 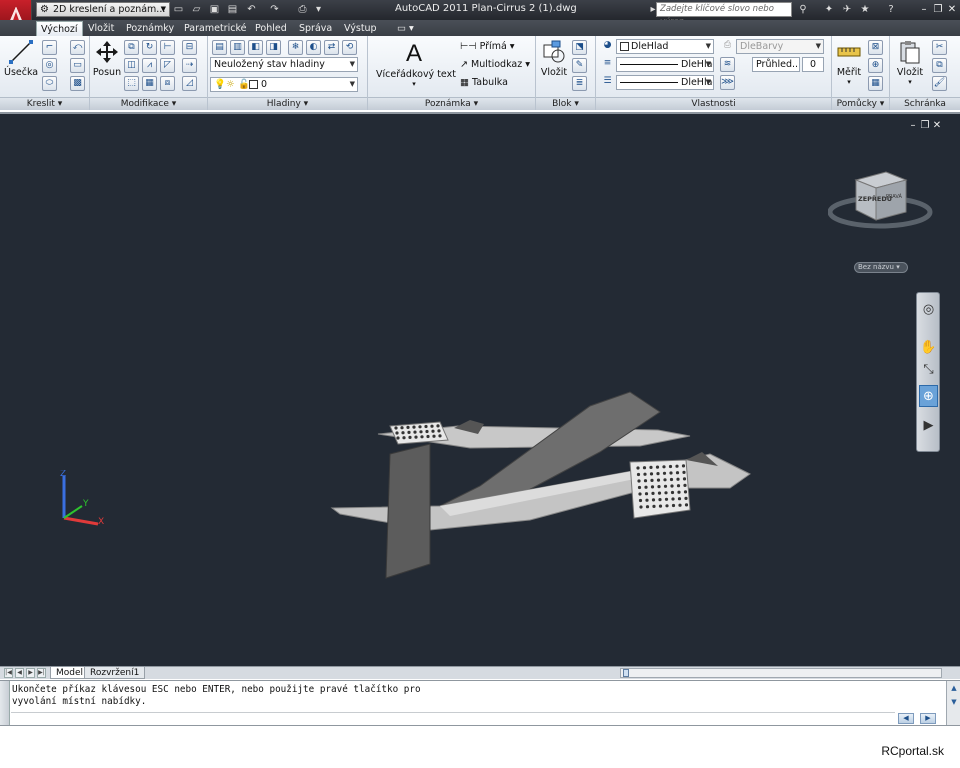 I want to click on hatch-icon: ▩, so click(x=77, y=83).